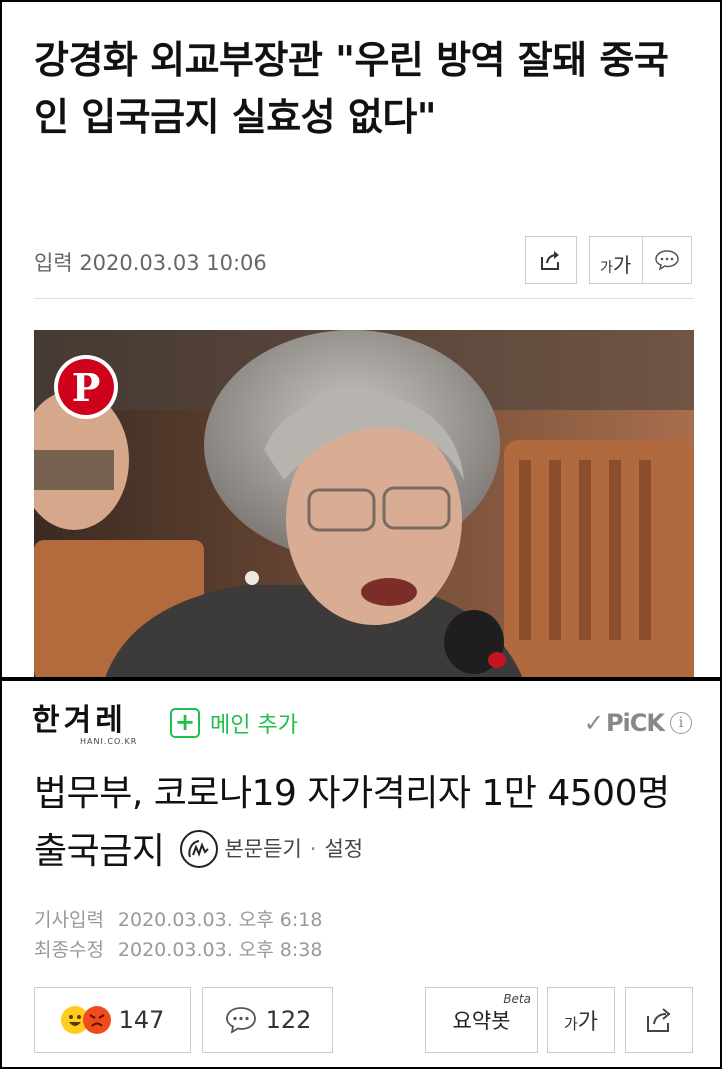  I want to click on press-logo-text: 한겨레, so click(79, 720).